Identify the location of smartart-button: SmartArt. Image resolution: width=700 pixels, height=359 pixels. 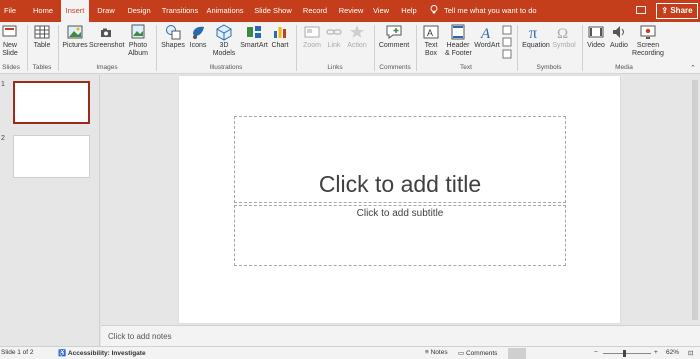
(254, 36).